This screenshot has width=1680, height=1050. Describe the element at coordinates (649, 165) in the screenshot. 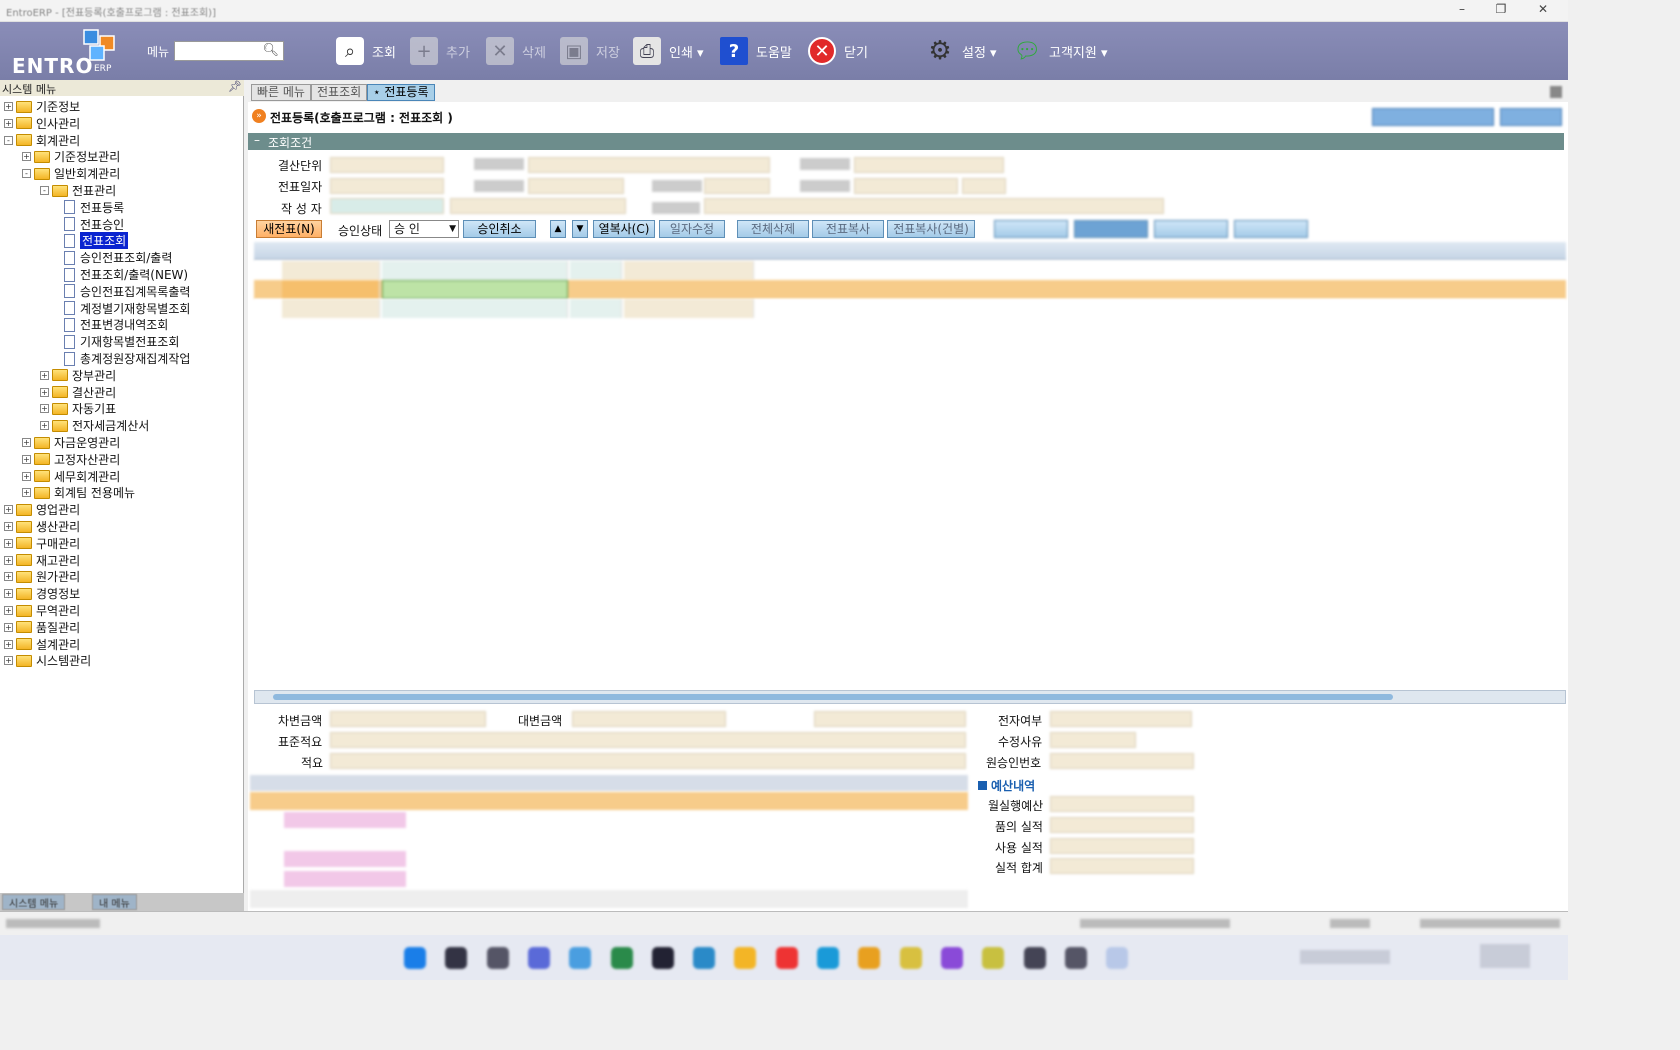

I see `dept-field` at that location.